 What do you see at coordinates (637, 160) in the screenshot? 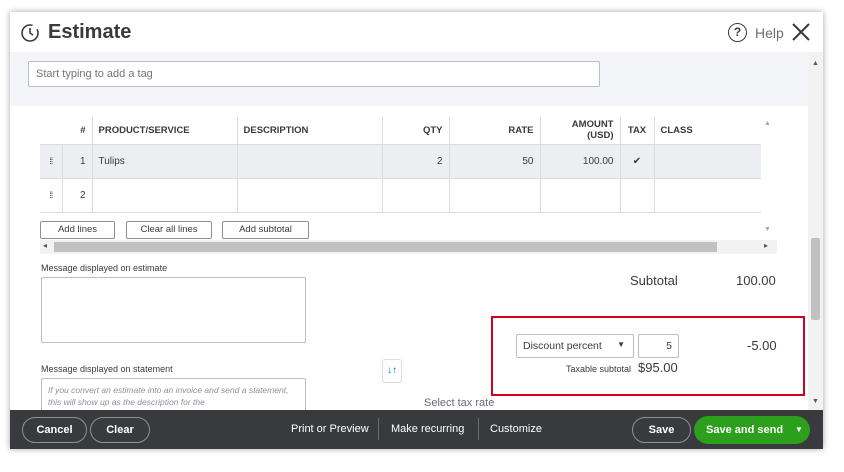
I see `tax-check-icon: ✔` at bounding box center [637, 160].